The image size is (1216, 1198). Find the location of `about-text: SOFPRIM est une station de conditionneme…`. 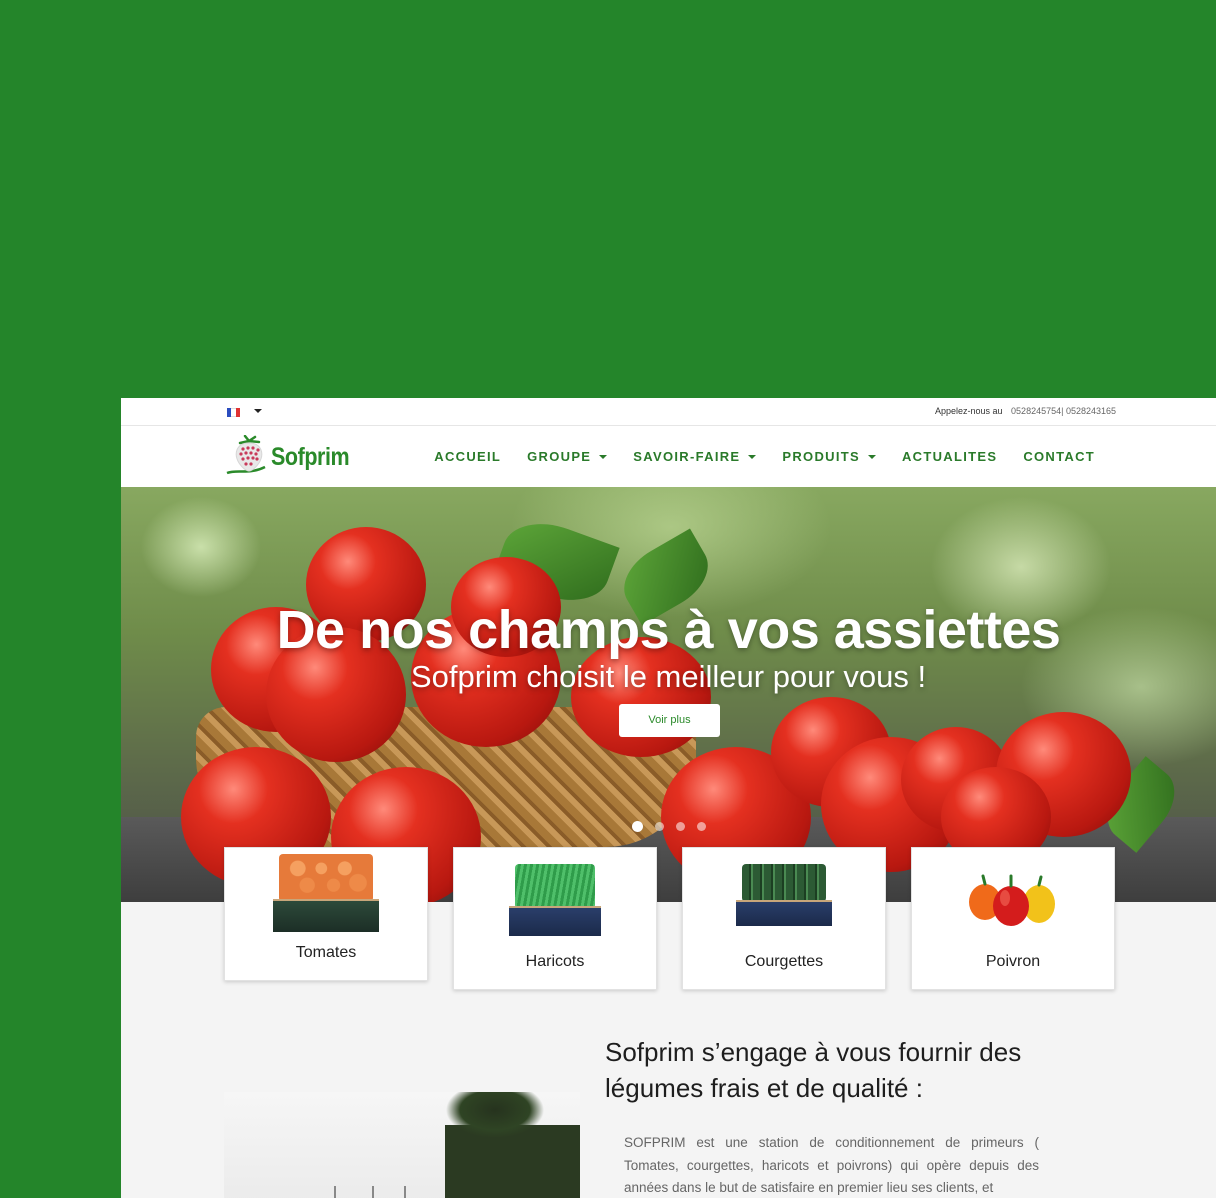

about-text: SOFPRIM est une station de conditionneme… is located at coordinates (831, 1165).